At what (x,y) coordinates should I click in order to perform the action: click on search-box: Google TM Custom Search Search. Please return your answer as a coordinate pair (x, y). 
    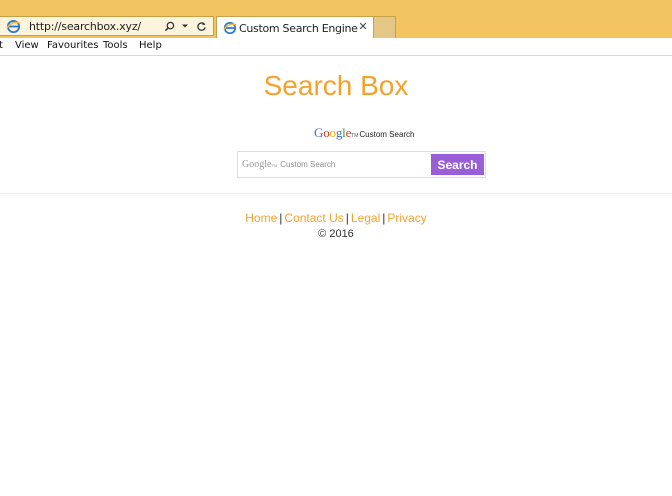
    Looking at the image, I should click on (361, 164).